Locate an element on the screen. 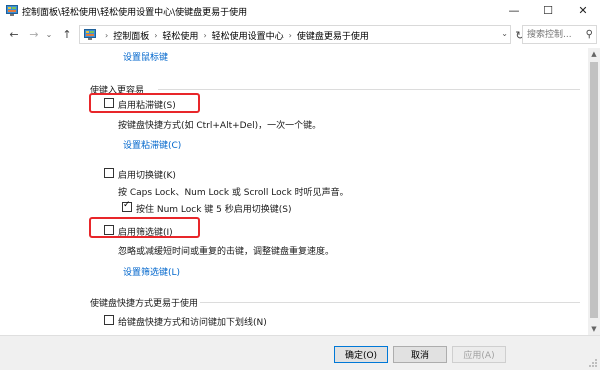 The height and width of the screenshot is (370, 600). up-arrow-icon: ↑ is located at coordinates (67, 34).